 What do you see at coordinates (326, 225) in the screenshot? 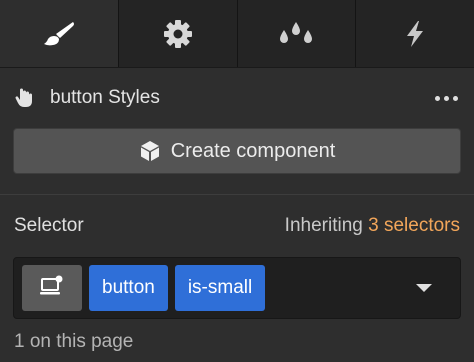
I see `inheriting-prefix: Inheriting` at bounding box center [326, 225].